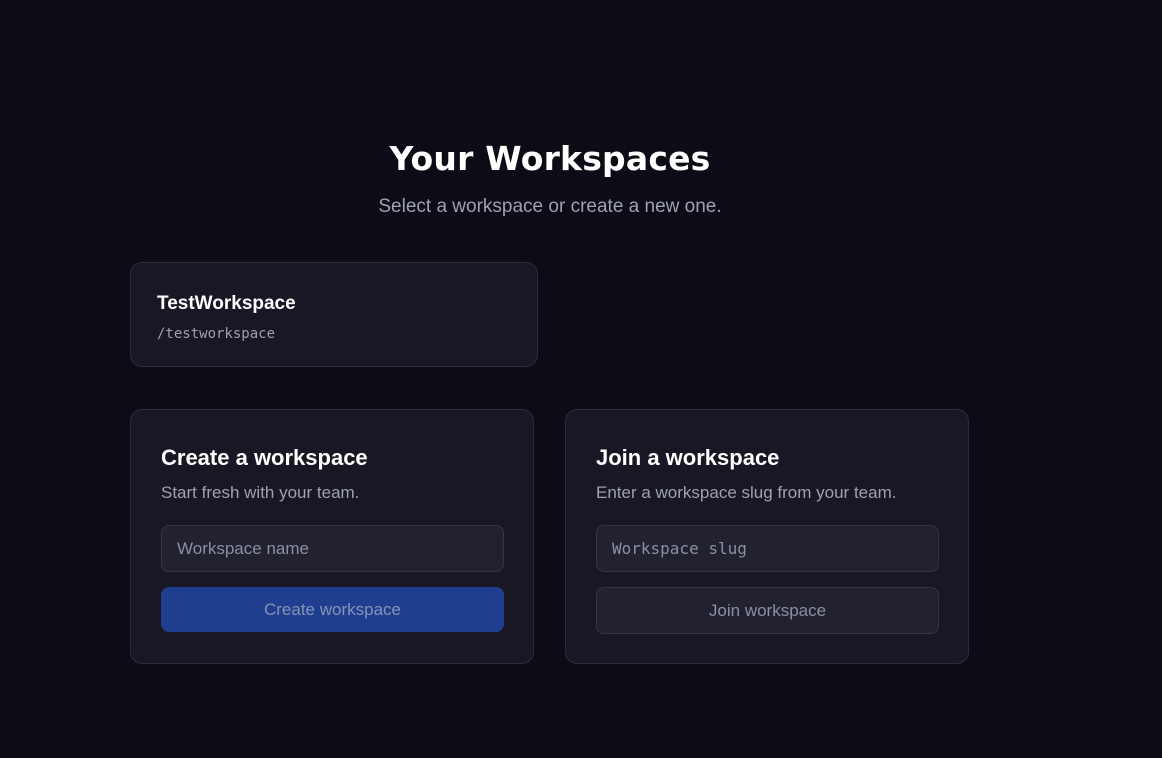  I want to click on workspace-slug-input, so click(767, 548).